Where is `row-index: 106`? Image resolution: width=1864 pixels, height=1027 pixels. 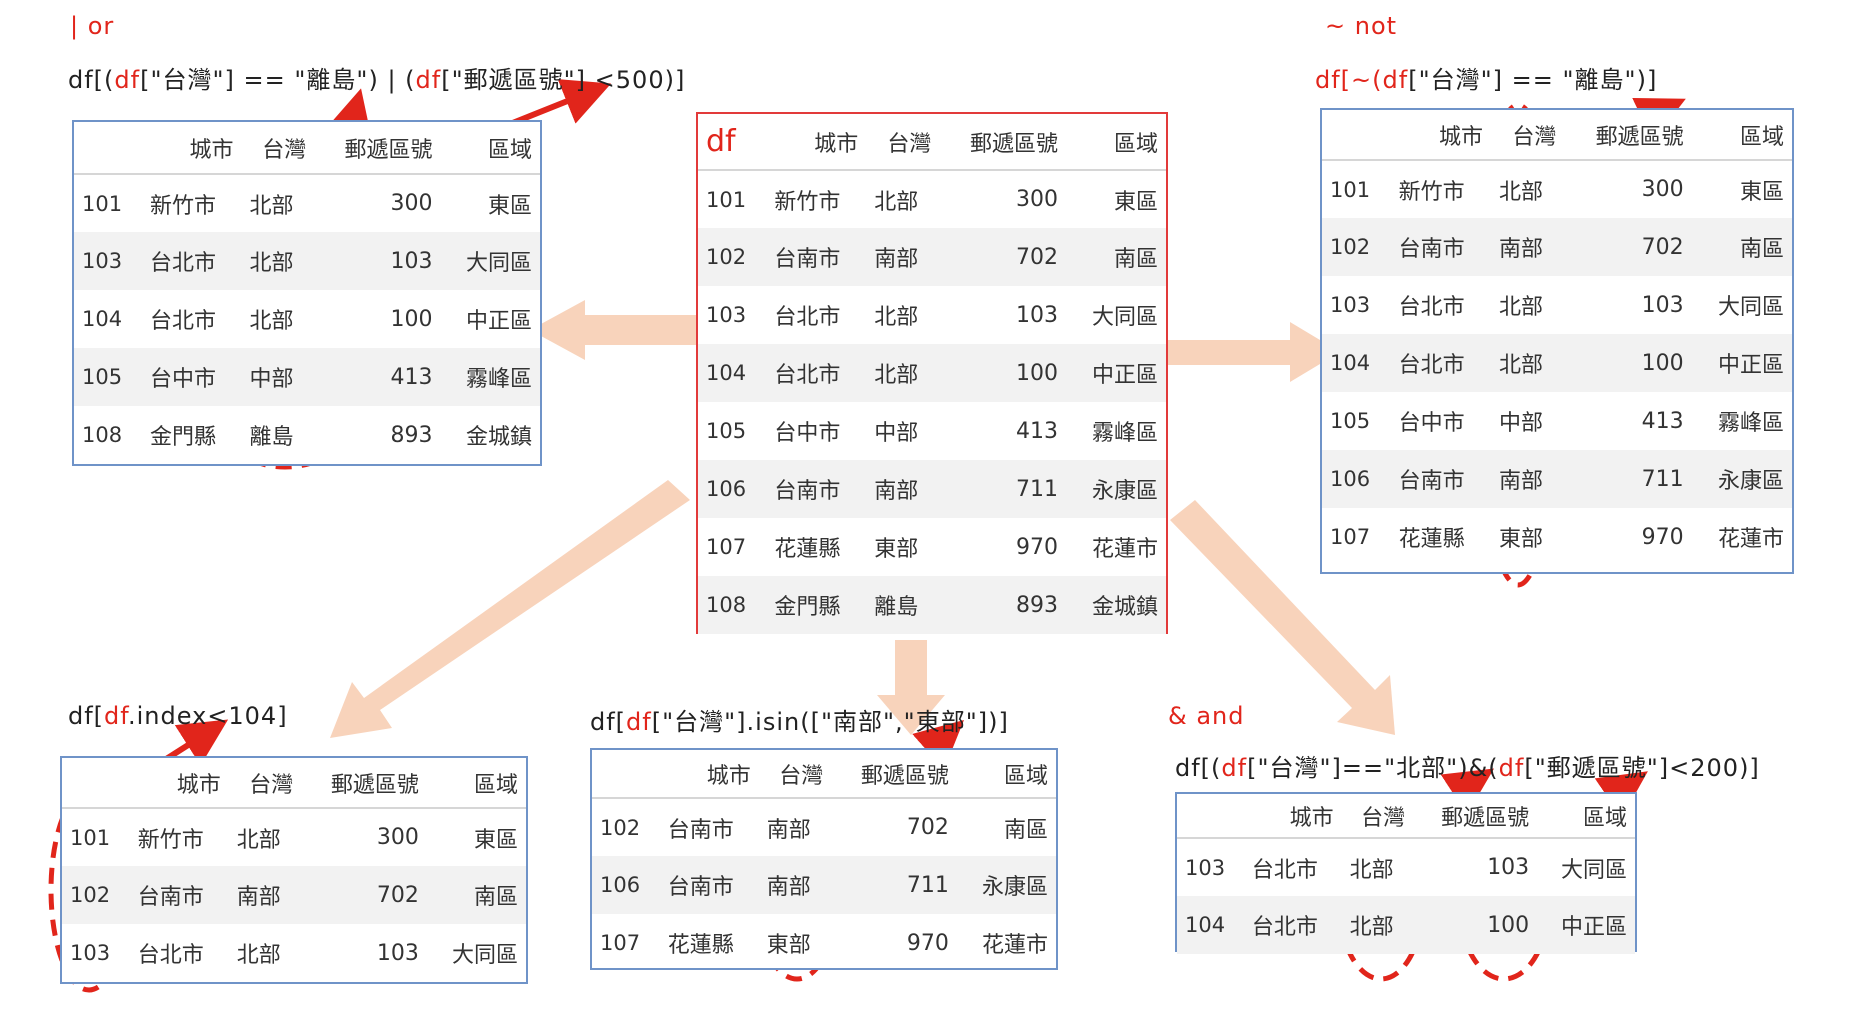
row-index: 106 is located at coordinates (1356, 479).